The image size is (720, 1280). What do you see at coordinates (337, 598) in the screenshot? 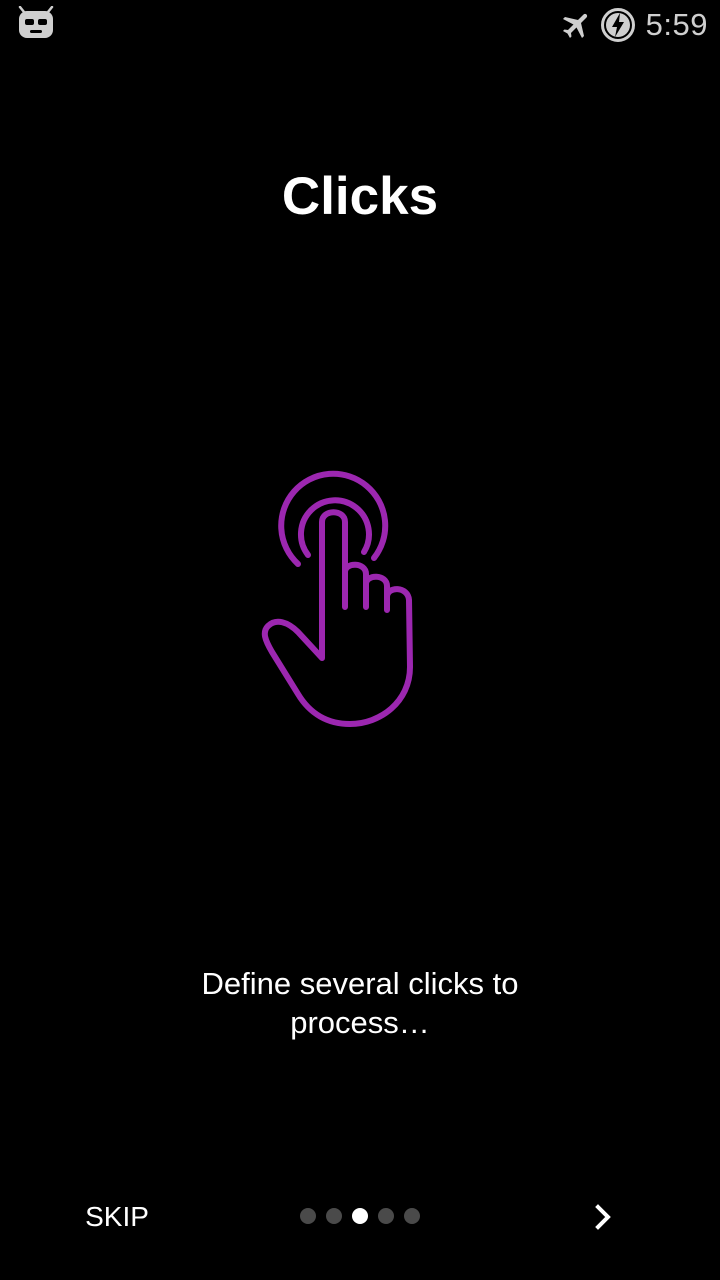
I see `tap-hand-icon` at bounding box center [337, 598].